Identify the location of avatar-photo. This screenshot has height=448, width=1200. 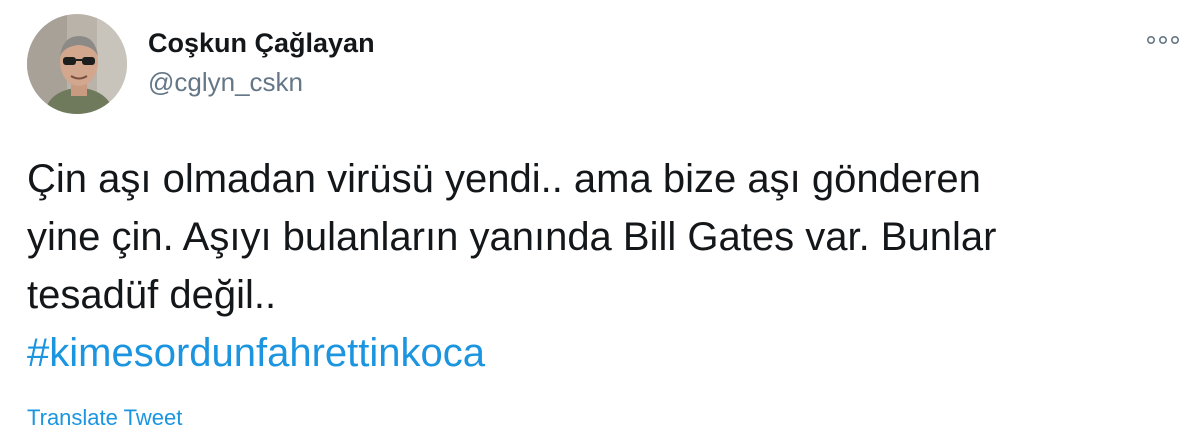
(77, 64).